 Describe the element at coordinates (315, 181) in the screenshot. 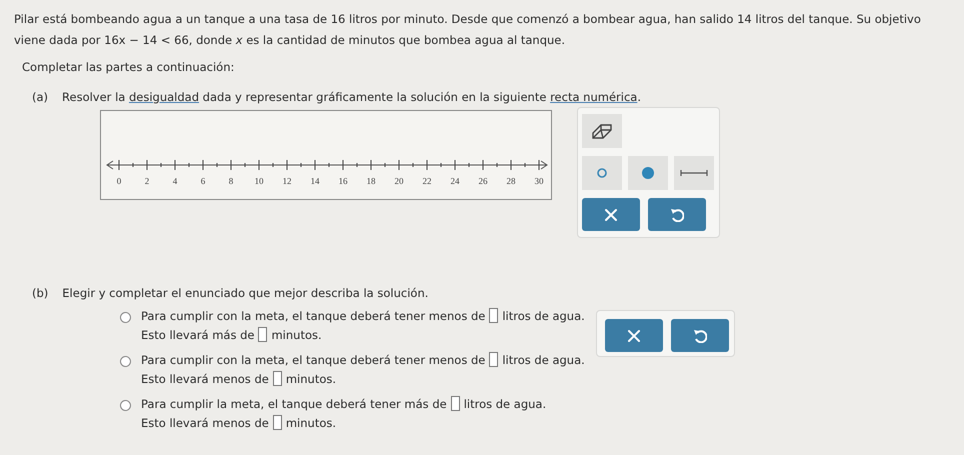

I see `tick-label: 14` at that location.